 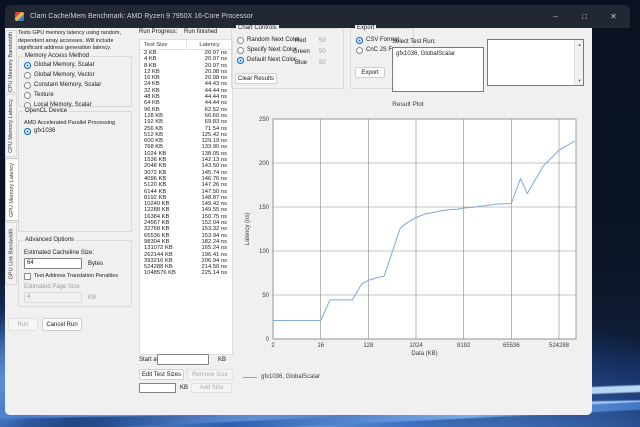 I want to click on tab-cpu-memory-latency: CPU Memory Latency, so click(x=11, y=125).